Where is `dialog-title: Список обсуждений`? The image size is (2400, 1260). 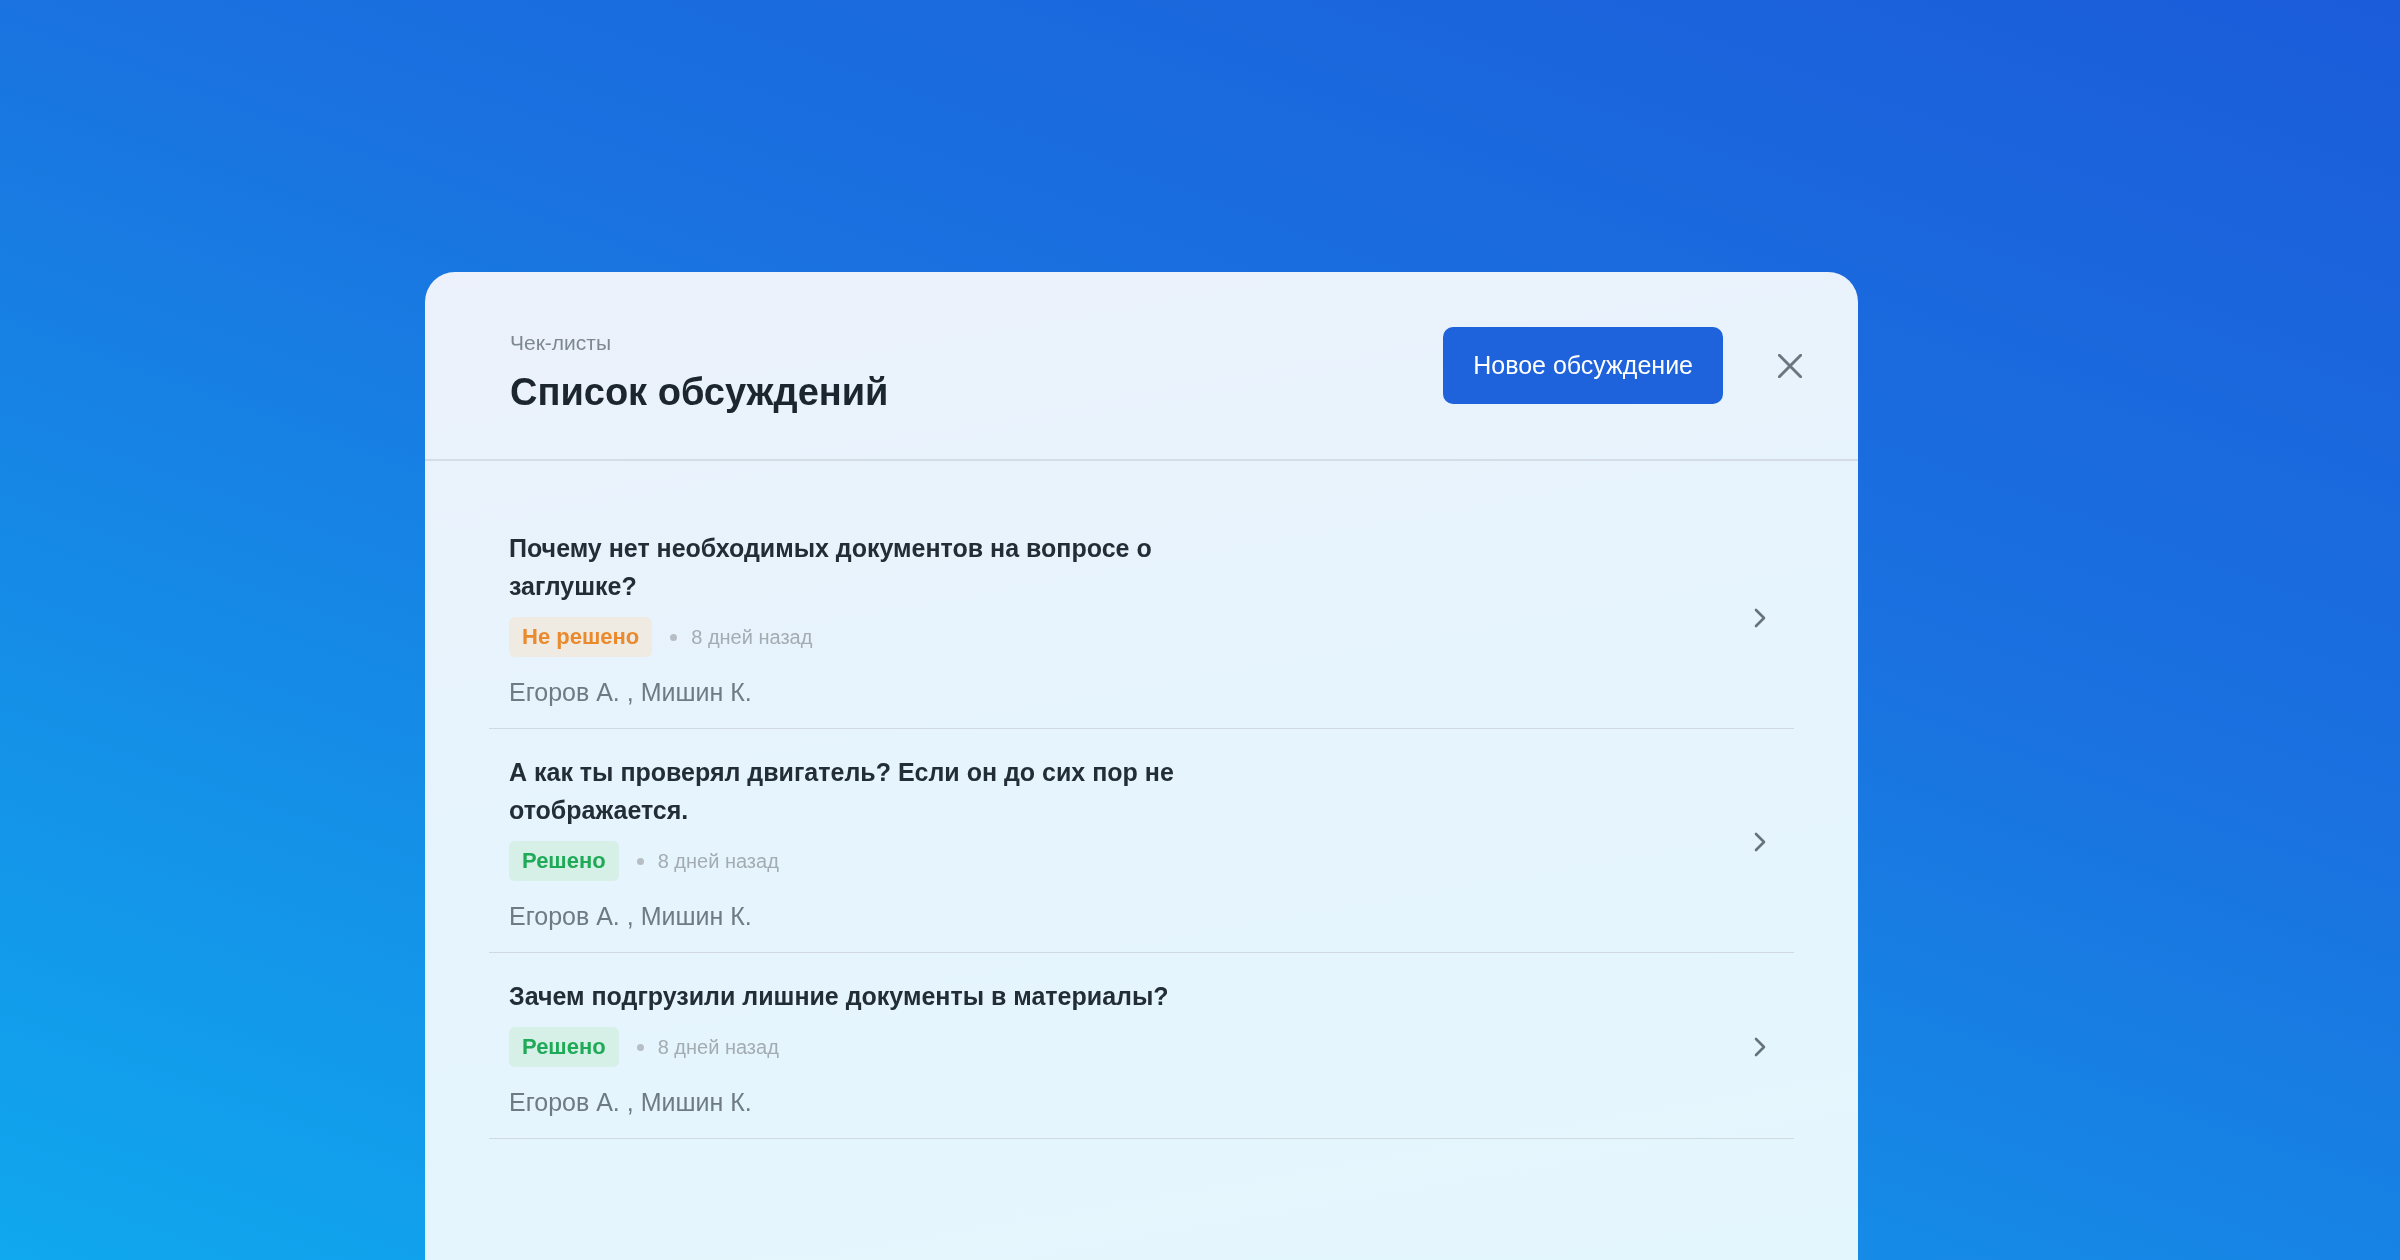 dialog-title: Список обсуждений is located at coordinates (699, 392).